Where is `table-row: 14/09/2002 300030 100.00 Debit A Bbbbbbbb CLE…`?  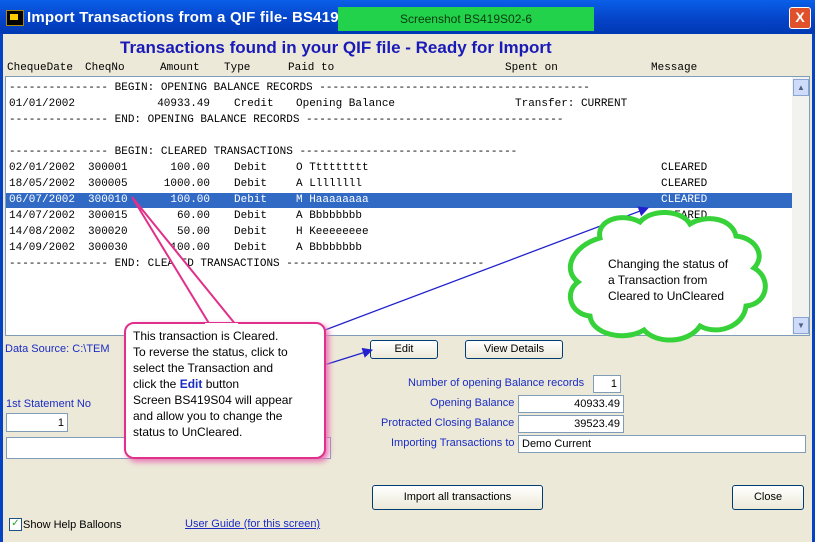
table-row: 14/09/2002 300030 100.00 Debit A Bbbbbbbb CLE… is located at coordinates (399, 248).